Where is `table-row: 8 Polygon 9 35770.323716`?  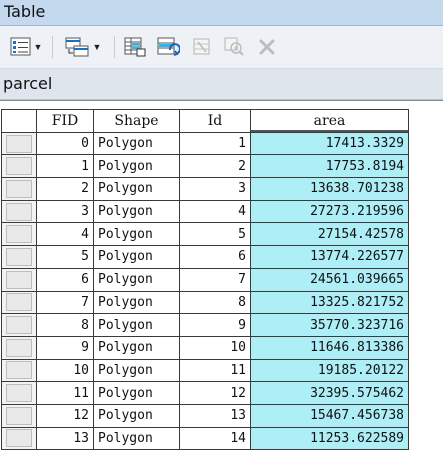
table-row: 8 Polygon 9 35770.323716 is located at coordinates (205, 325).